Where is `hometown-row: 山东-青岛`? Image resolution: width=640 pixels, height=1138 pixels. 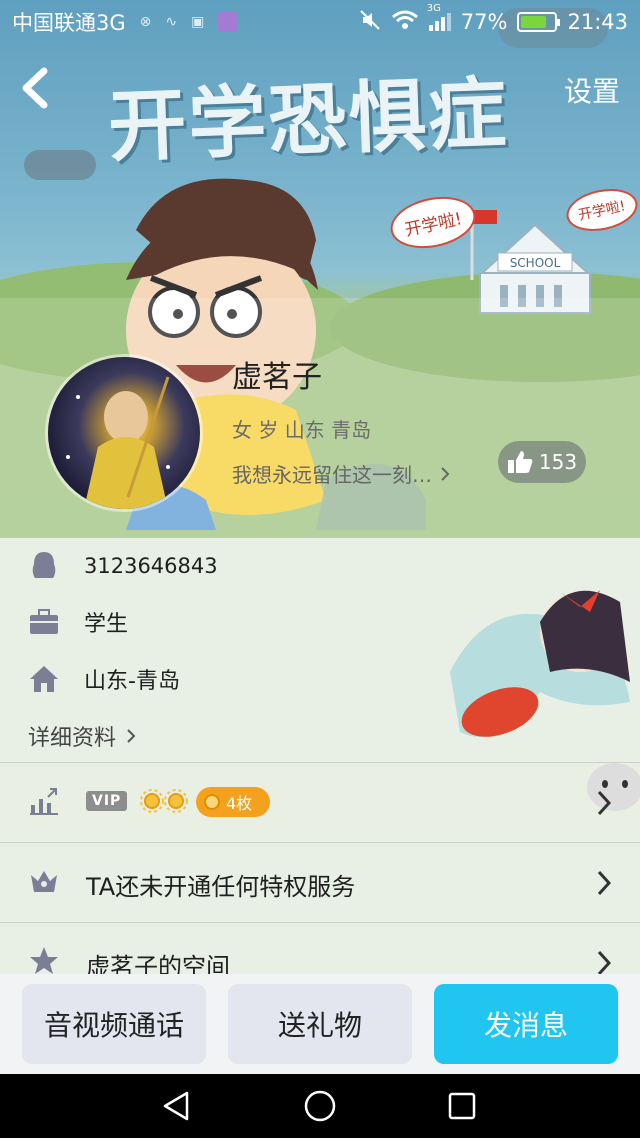
hometown-row: 山东-青岛 is located at coordinates (104, 679).